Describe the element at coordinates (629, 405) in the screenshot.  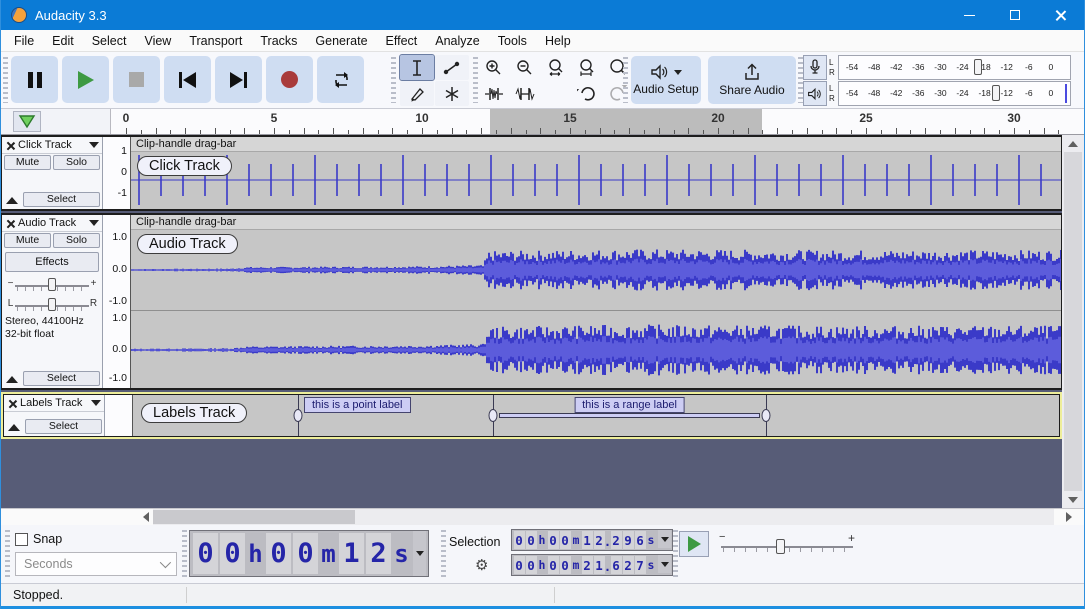
I see `range-label-text: this is a range label` at that location.